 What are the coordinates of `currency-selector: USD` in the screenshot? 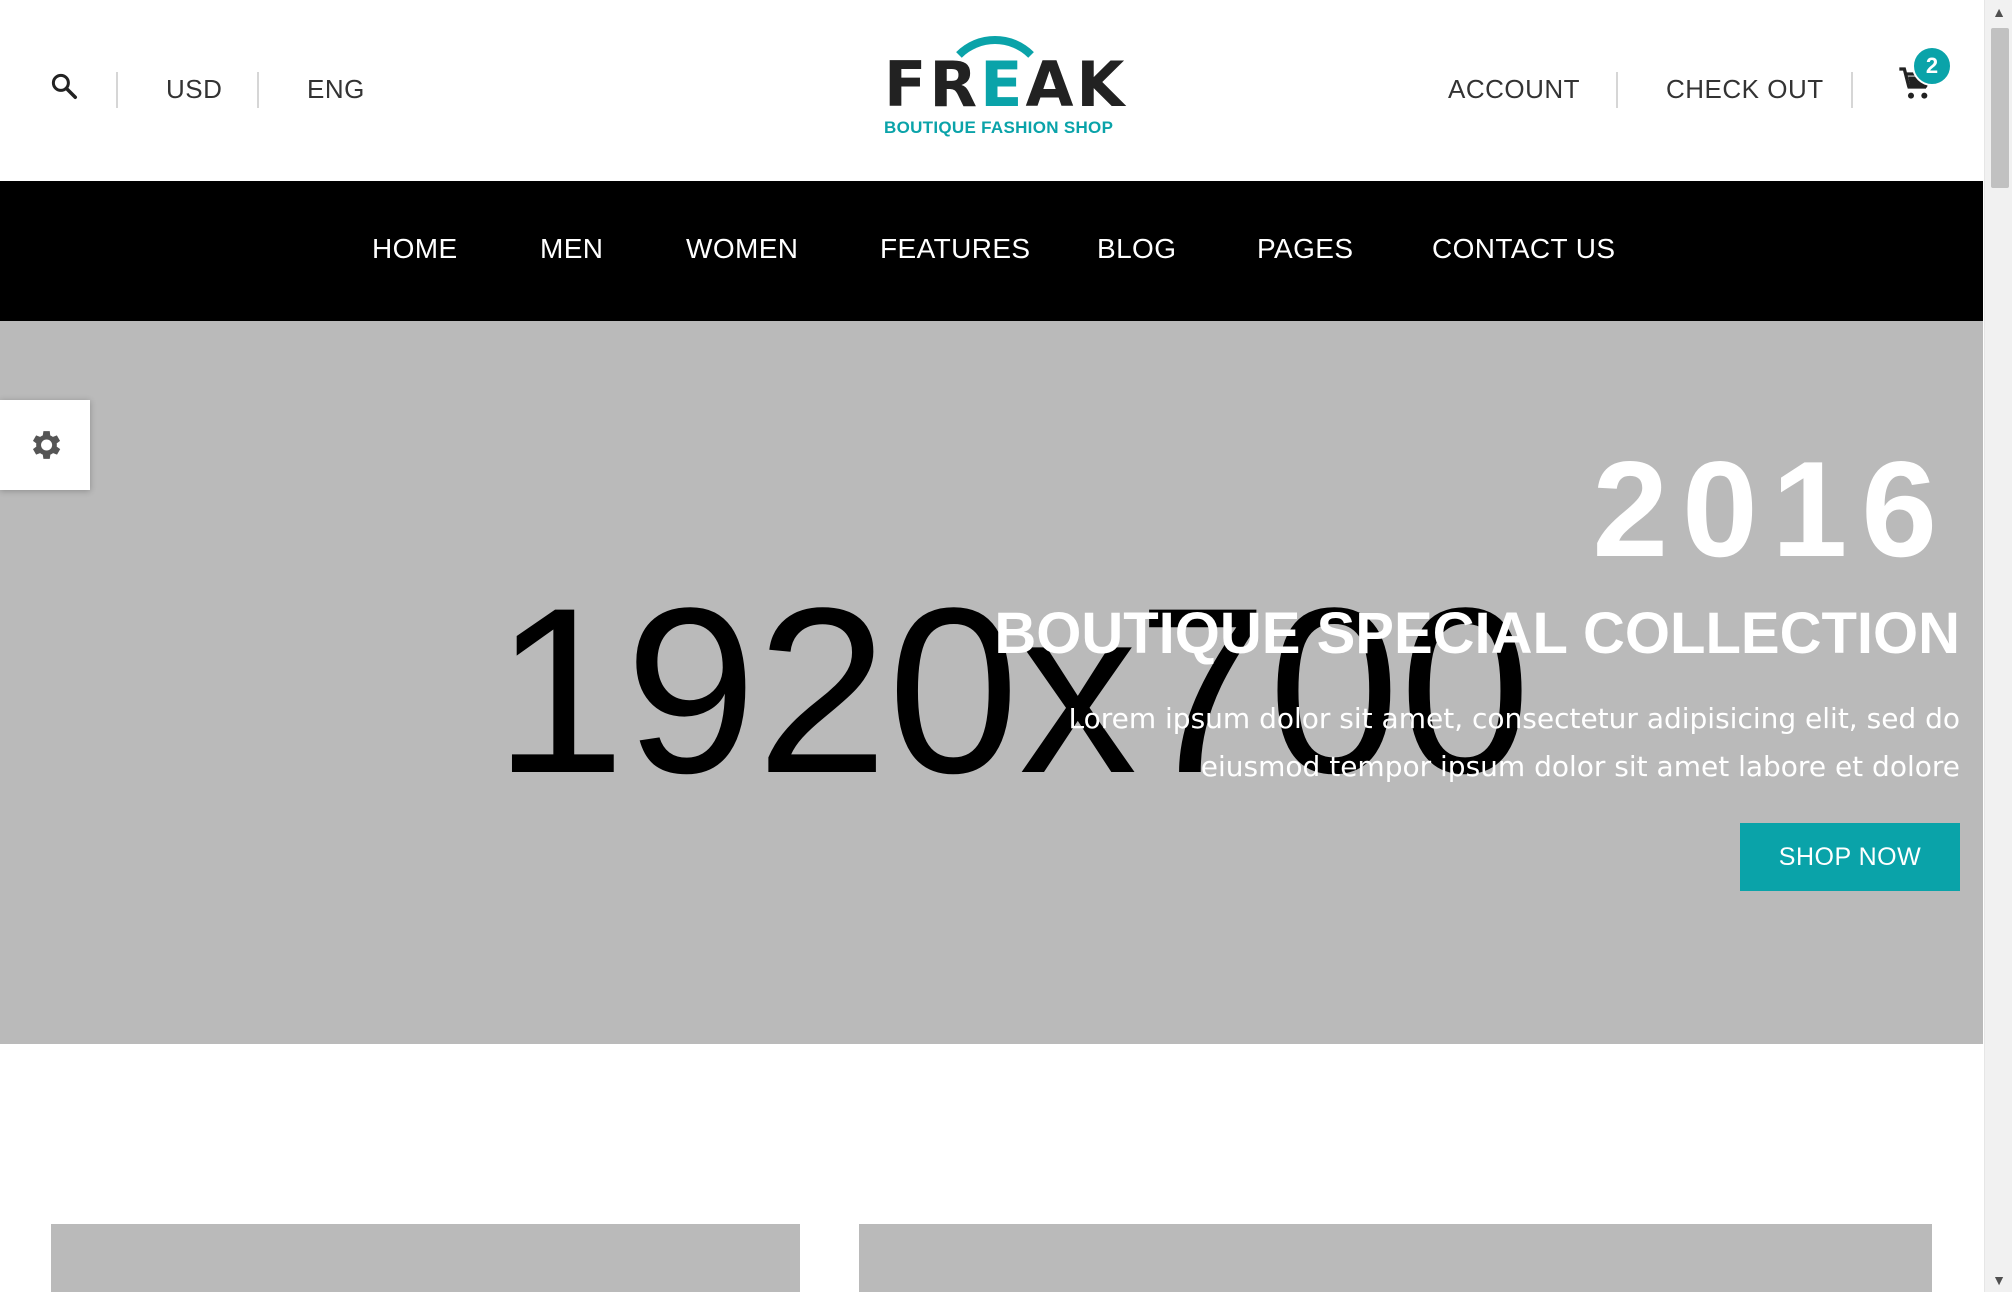 It's located at (194, 89).